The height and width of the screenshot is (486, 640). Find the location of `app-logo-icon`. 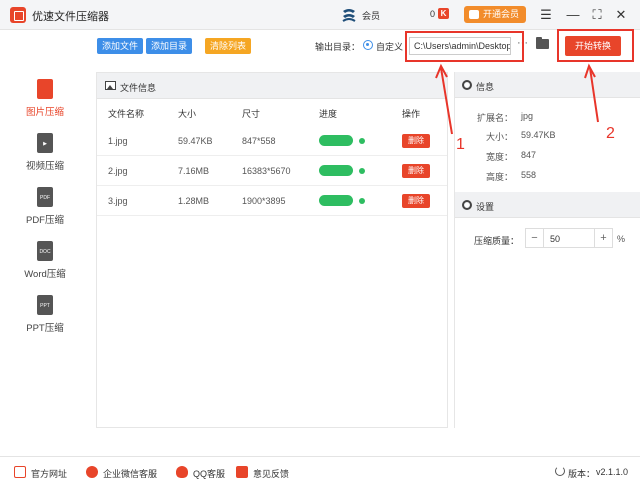

app-logo-icon is located at coordinates (18, 15).